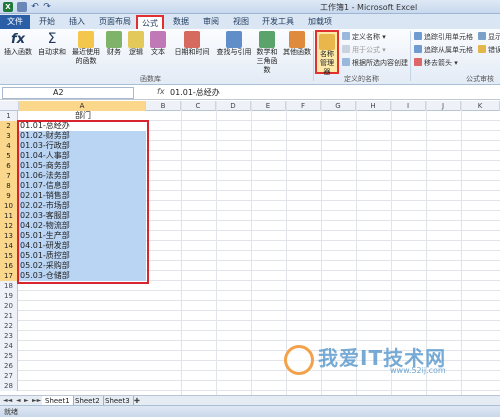 Image resolution: width=500 pixels, height=417 pixels. Describe the element at coordinates (115, 22) in the screenshot. I see `tab-page-layout: 页面布局` at that location.